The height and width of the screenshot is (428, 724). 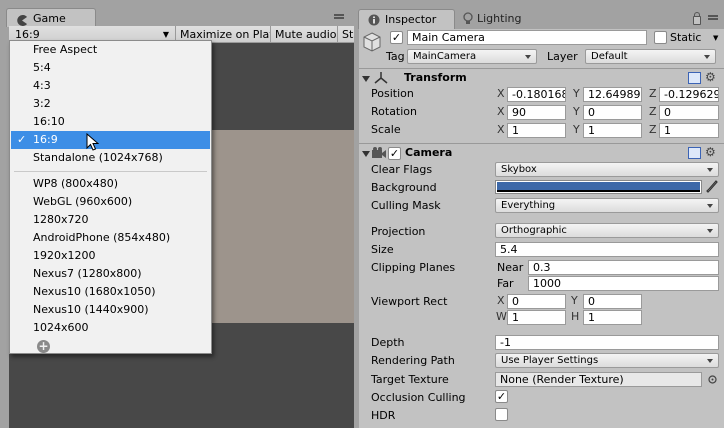 I want to click on aspect-option: 4:3, so click(x=110, y=86).